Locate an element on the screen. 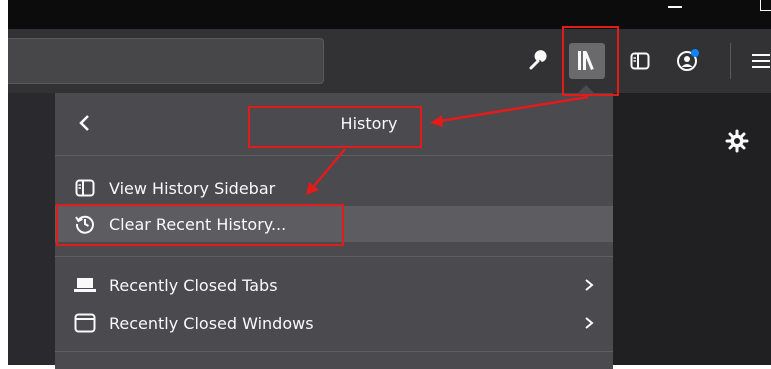 The image size is (771, 369). window-icon is located at coordinates (85, 323).